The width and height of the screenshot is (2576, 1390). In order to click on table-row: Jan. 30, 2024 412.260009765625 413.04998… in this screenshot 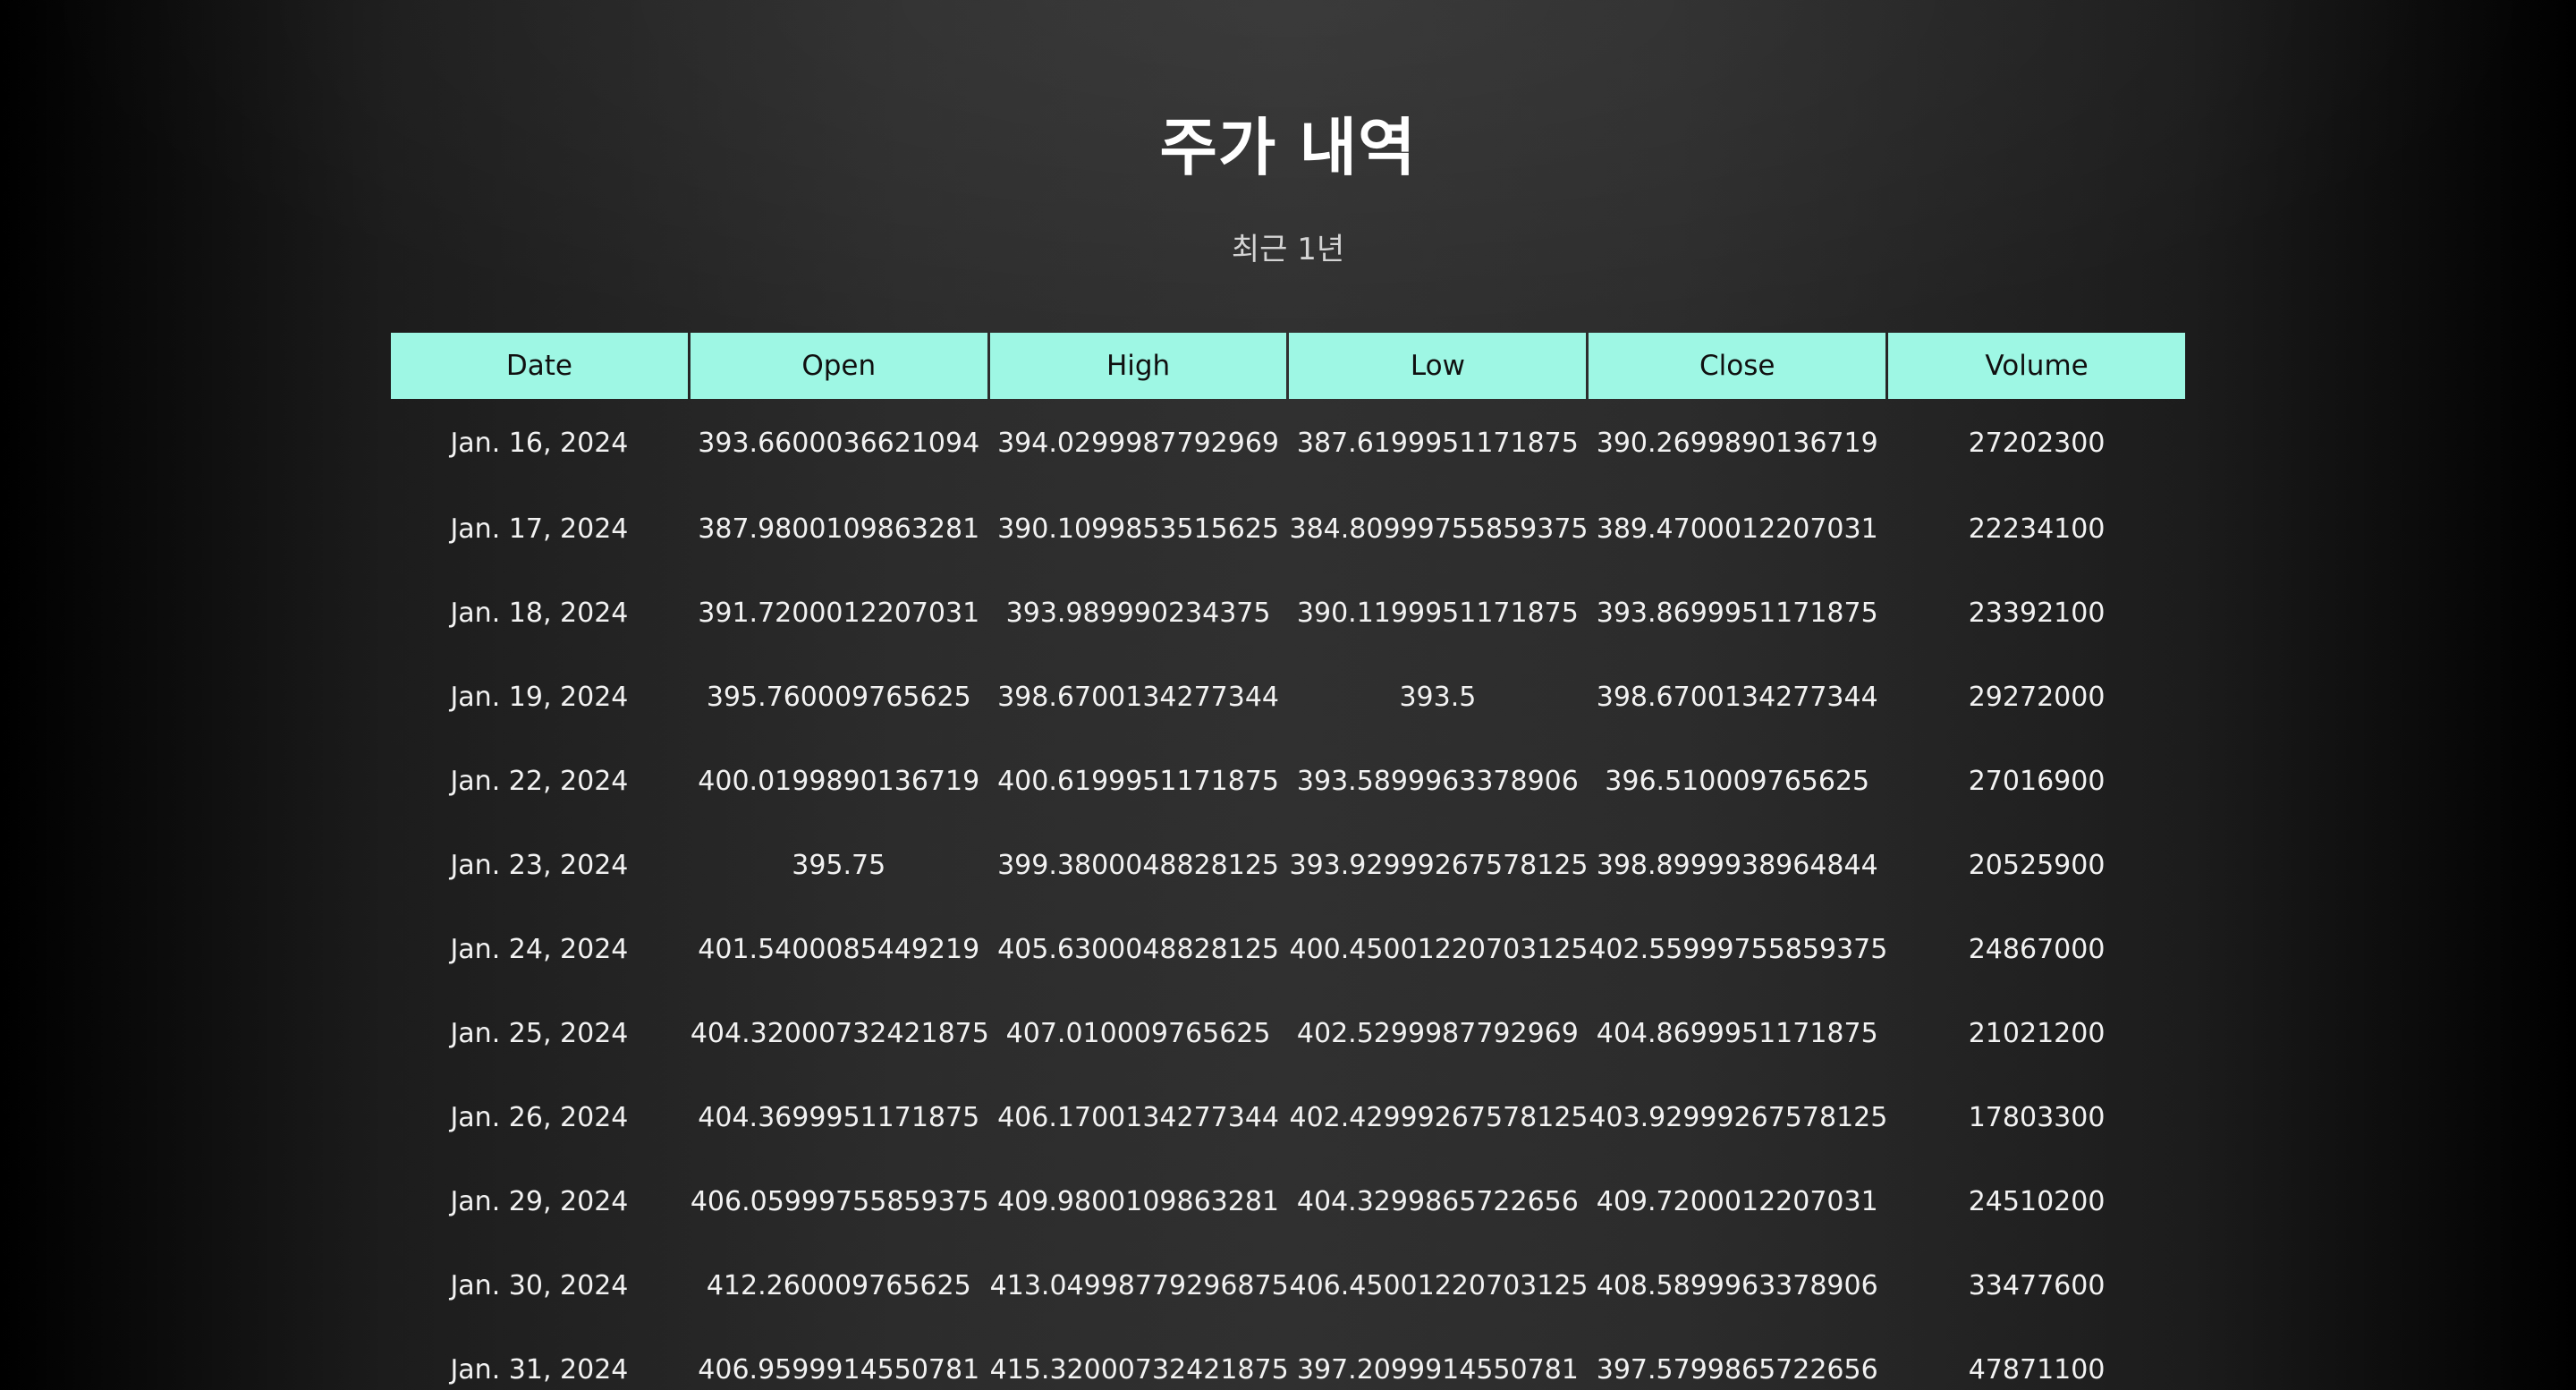, I will do `click(1288, 1285)`.